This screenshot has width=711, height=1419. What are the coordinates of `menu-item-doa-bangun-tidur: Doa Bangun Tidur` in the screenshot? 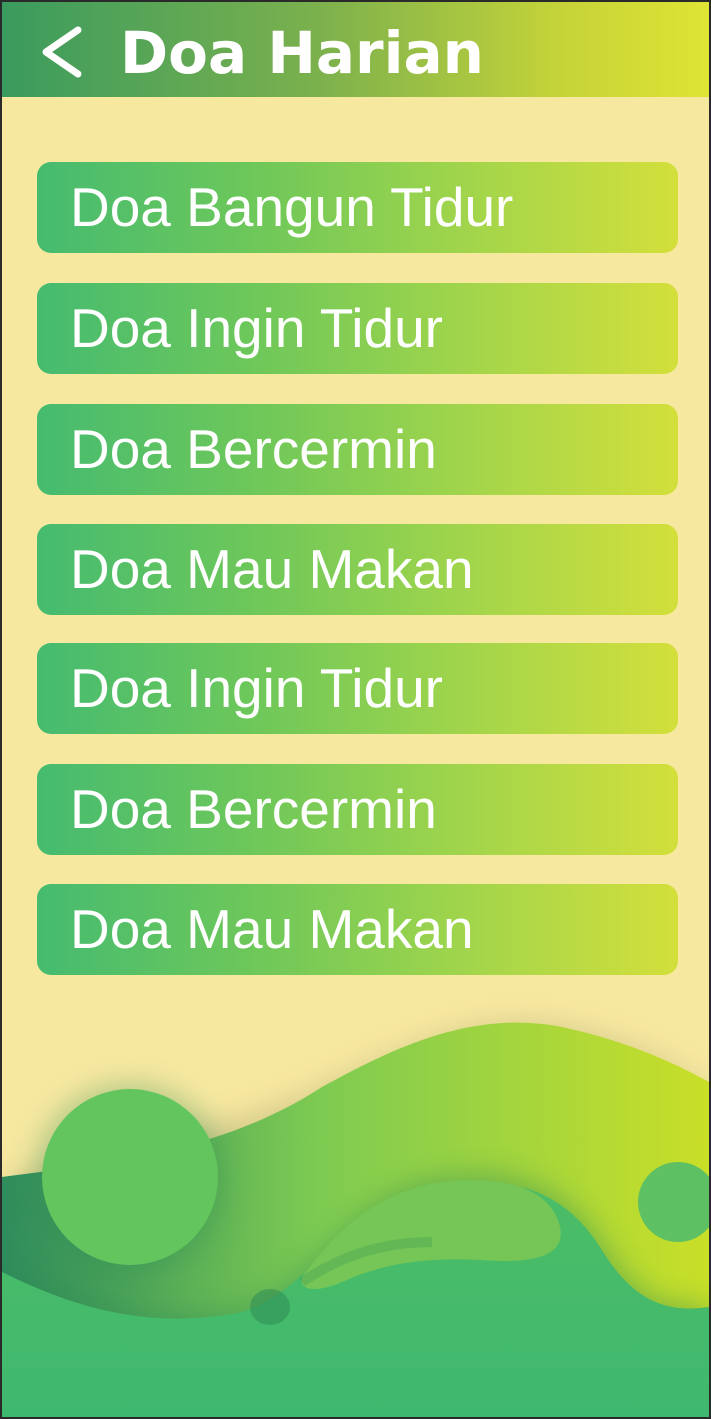 It's located at (357, 207).